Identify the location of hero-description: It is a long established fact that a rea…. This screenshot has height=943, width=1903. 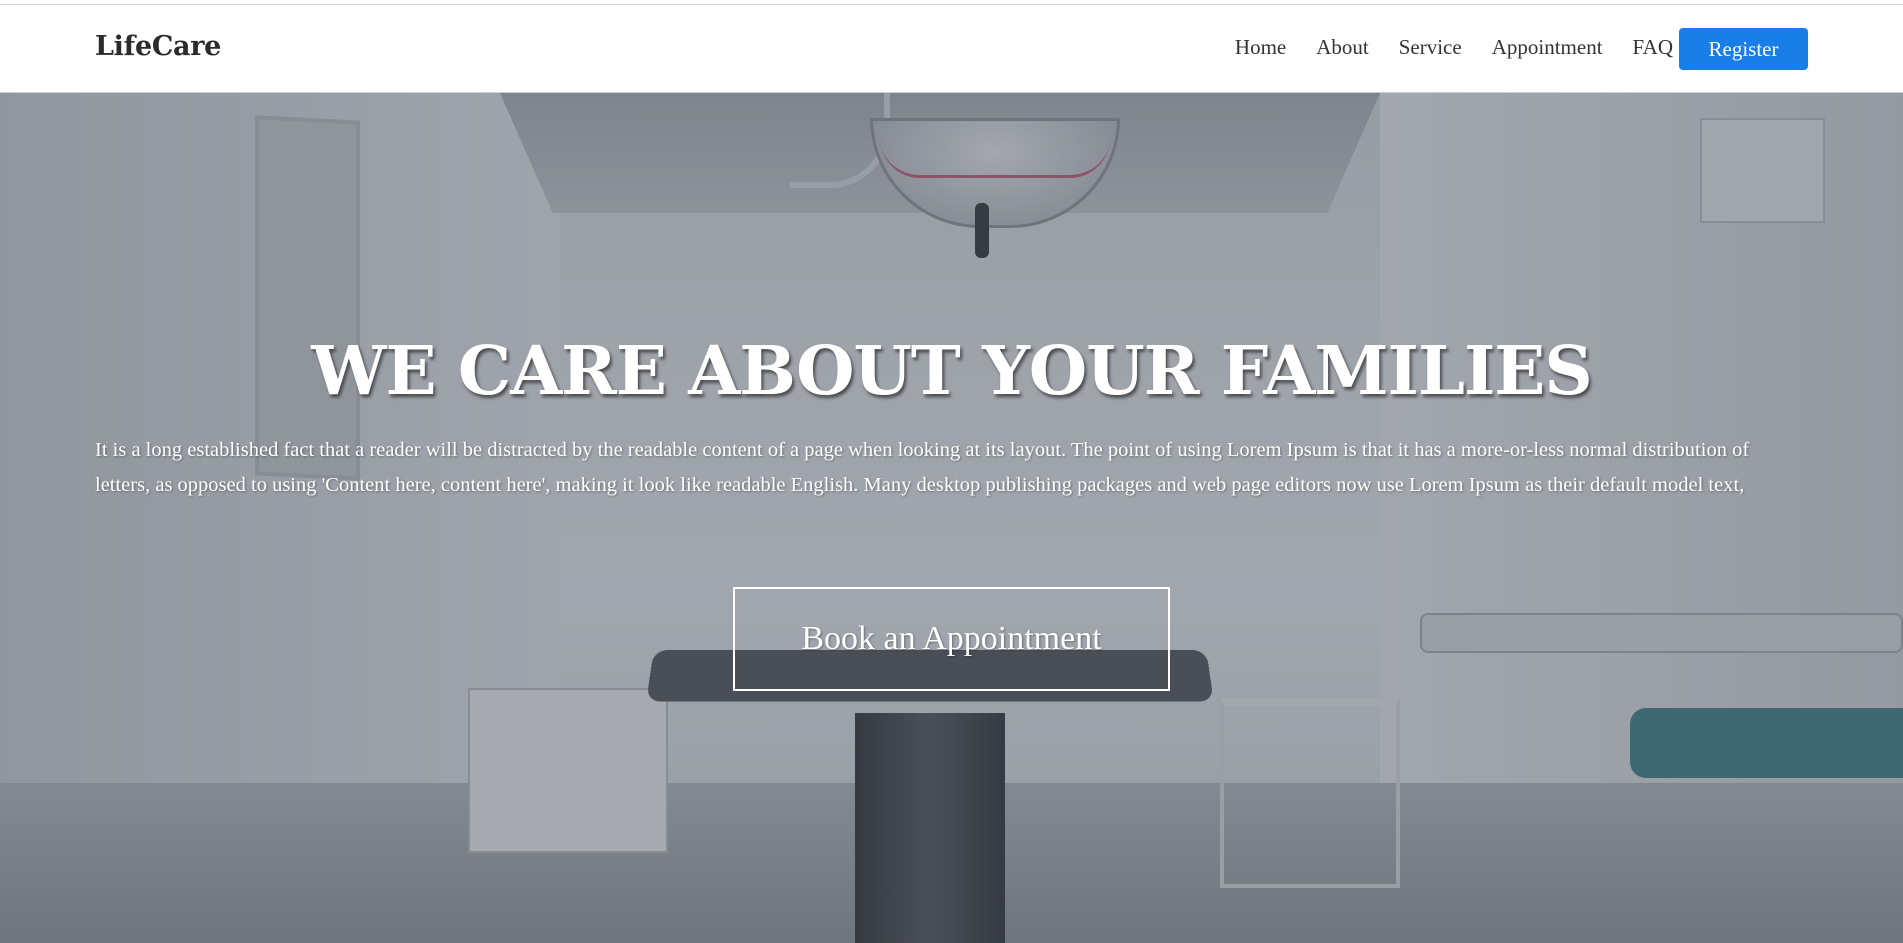
(922, 467).